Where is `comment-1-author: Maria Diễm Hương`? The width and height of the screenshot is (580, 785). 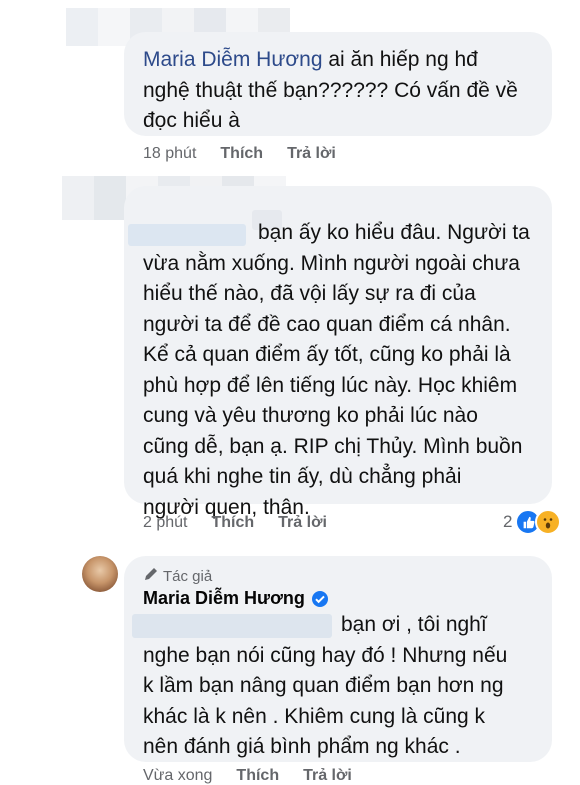 comment-1-author: Maria Diễm Hương is located at coordinates (233, 59).